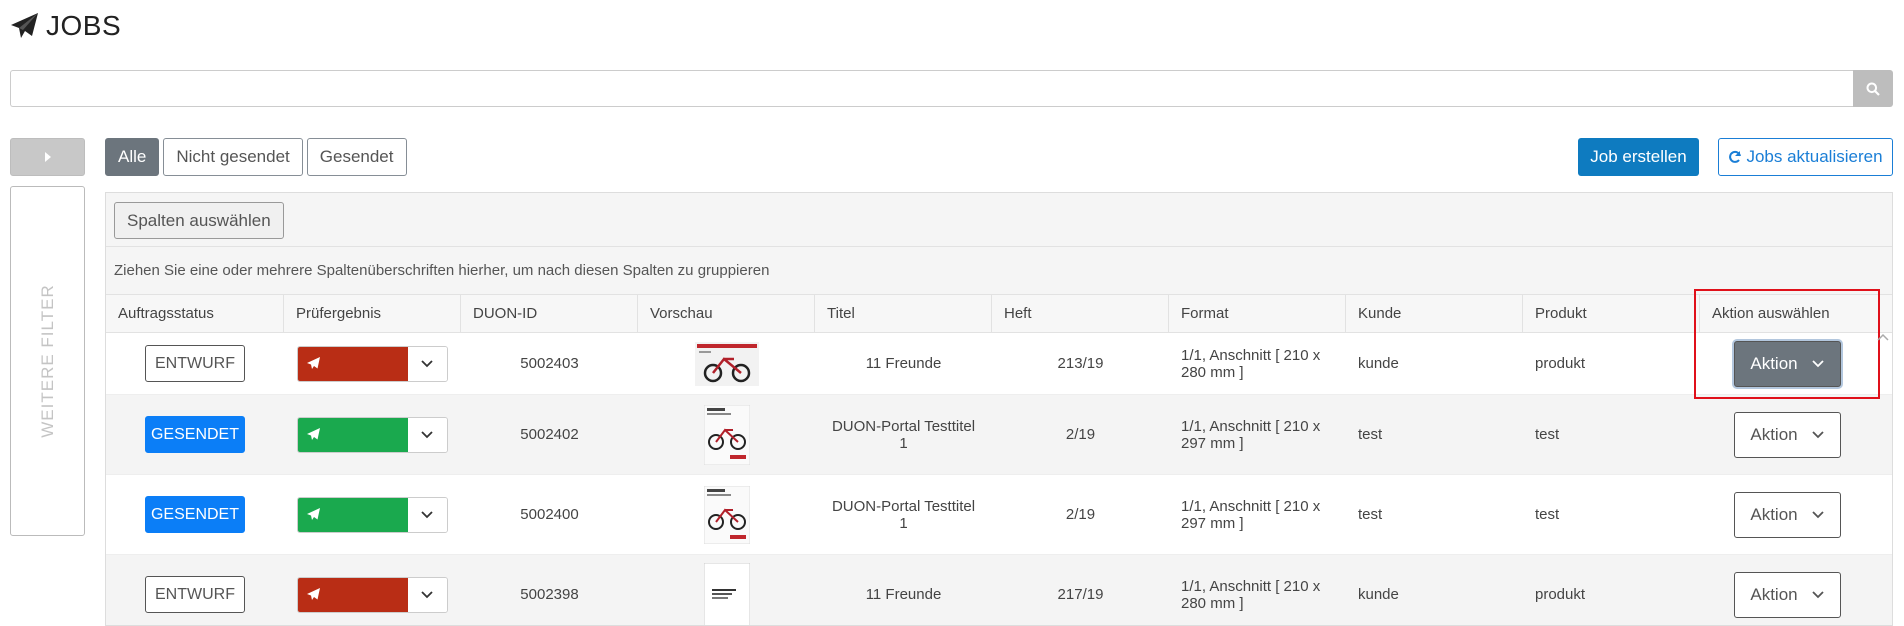  I want to click on filter-label: WEITERE FILTER, so click(47, 361).